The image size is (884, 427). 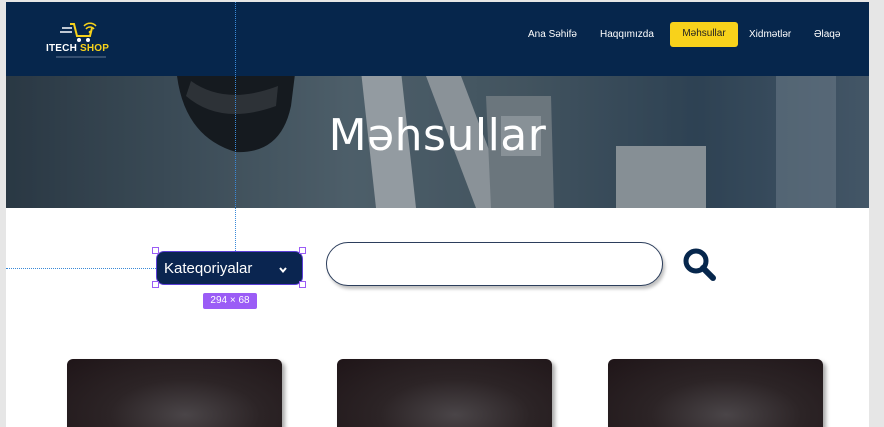 What do you see at coordinates (61, 48) in the screenshot?
I see `logo-text-primary: ITECH` at bounding box center [61, 48].